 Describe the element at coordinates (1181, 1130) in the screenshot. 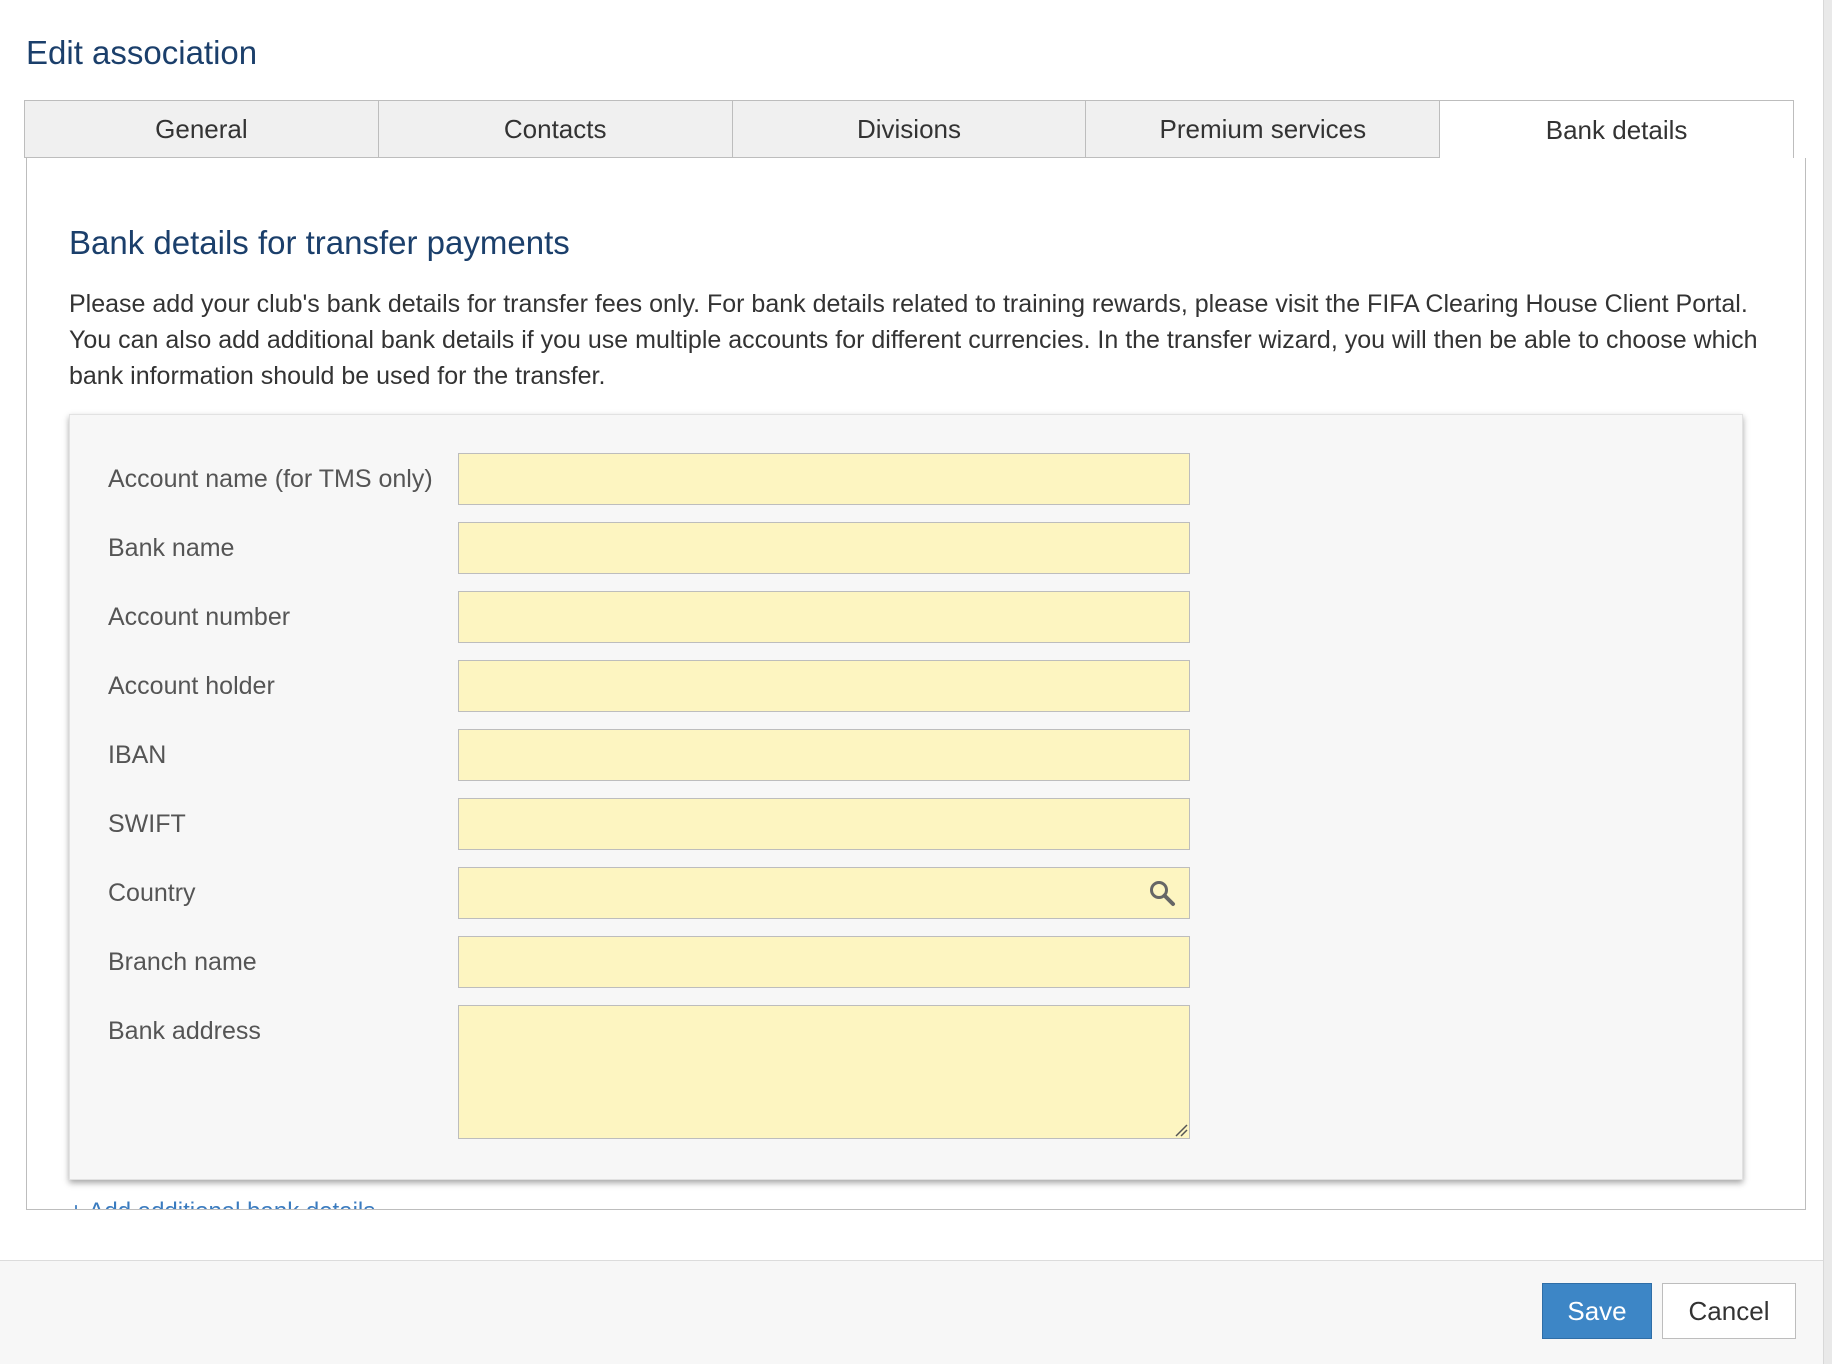

I see `resize-handle-icon` at that location.